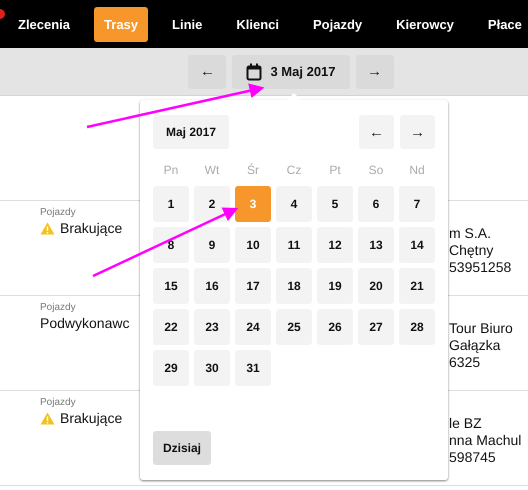 The width and height of the screenshot is (528, 490). I want to click on row-detail: Gałązka, so click(475, 345).